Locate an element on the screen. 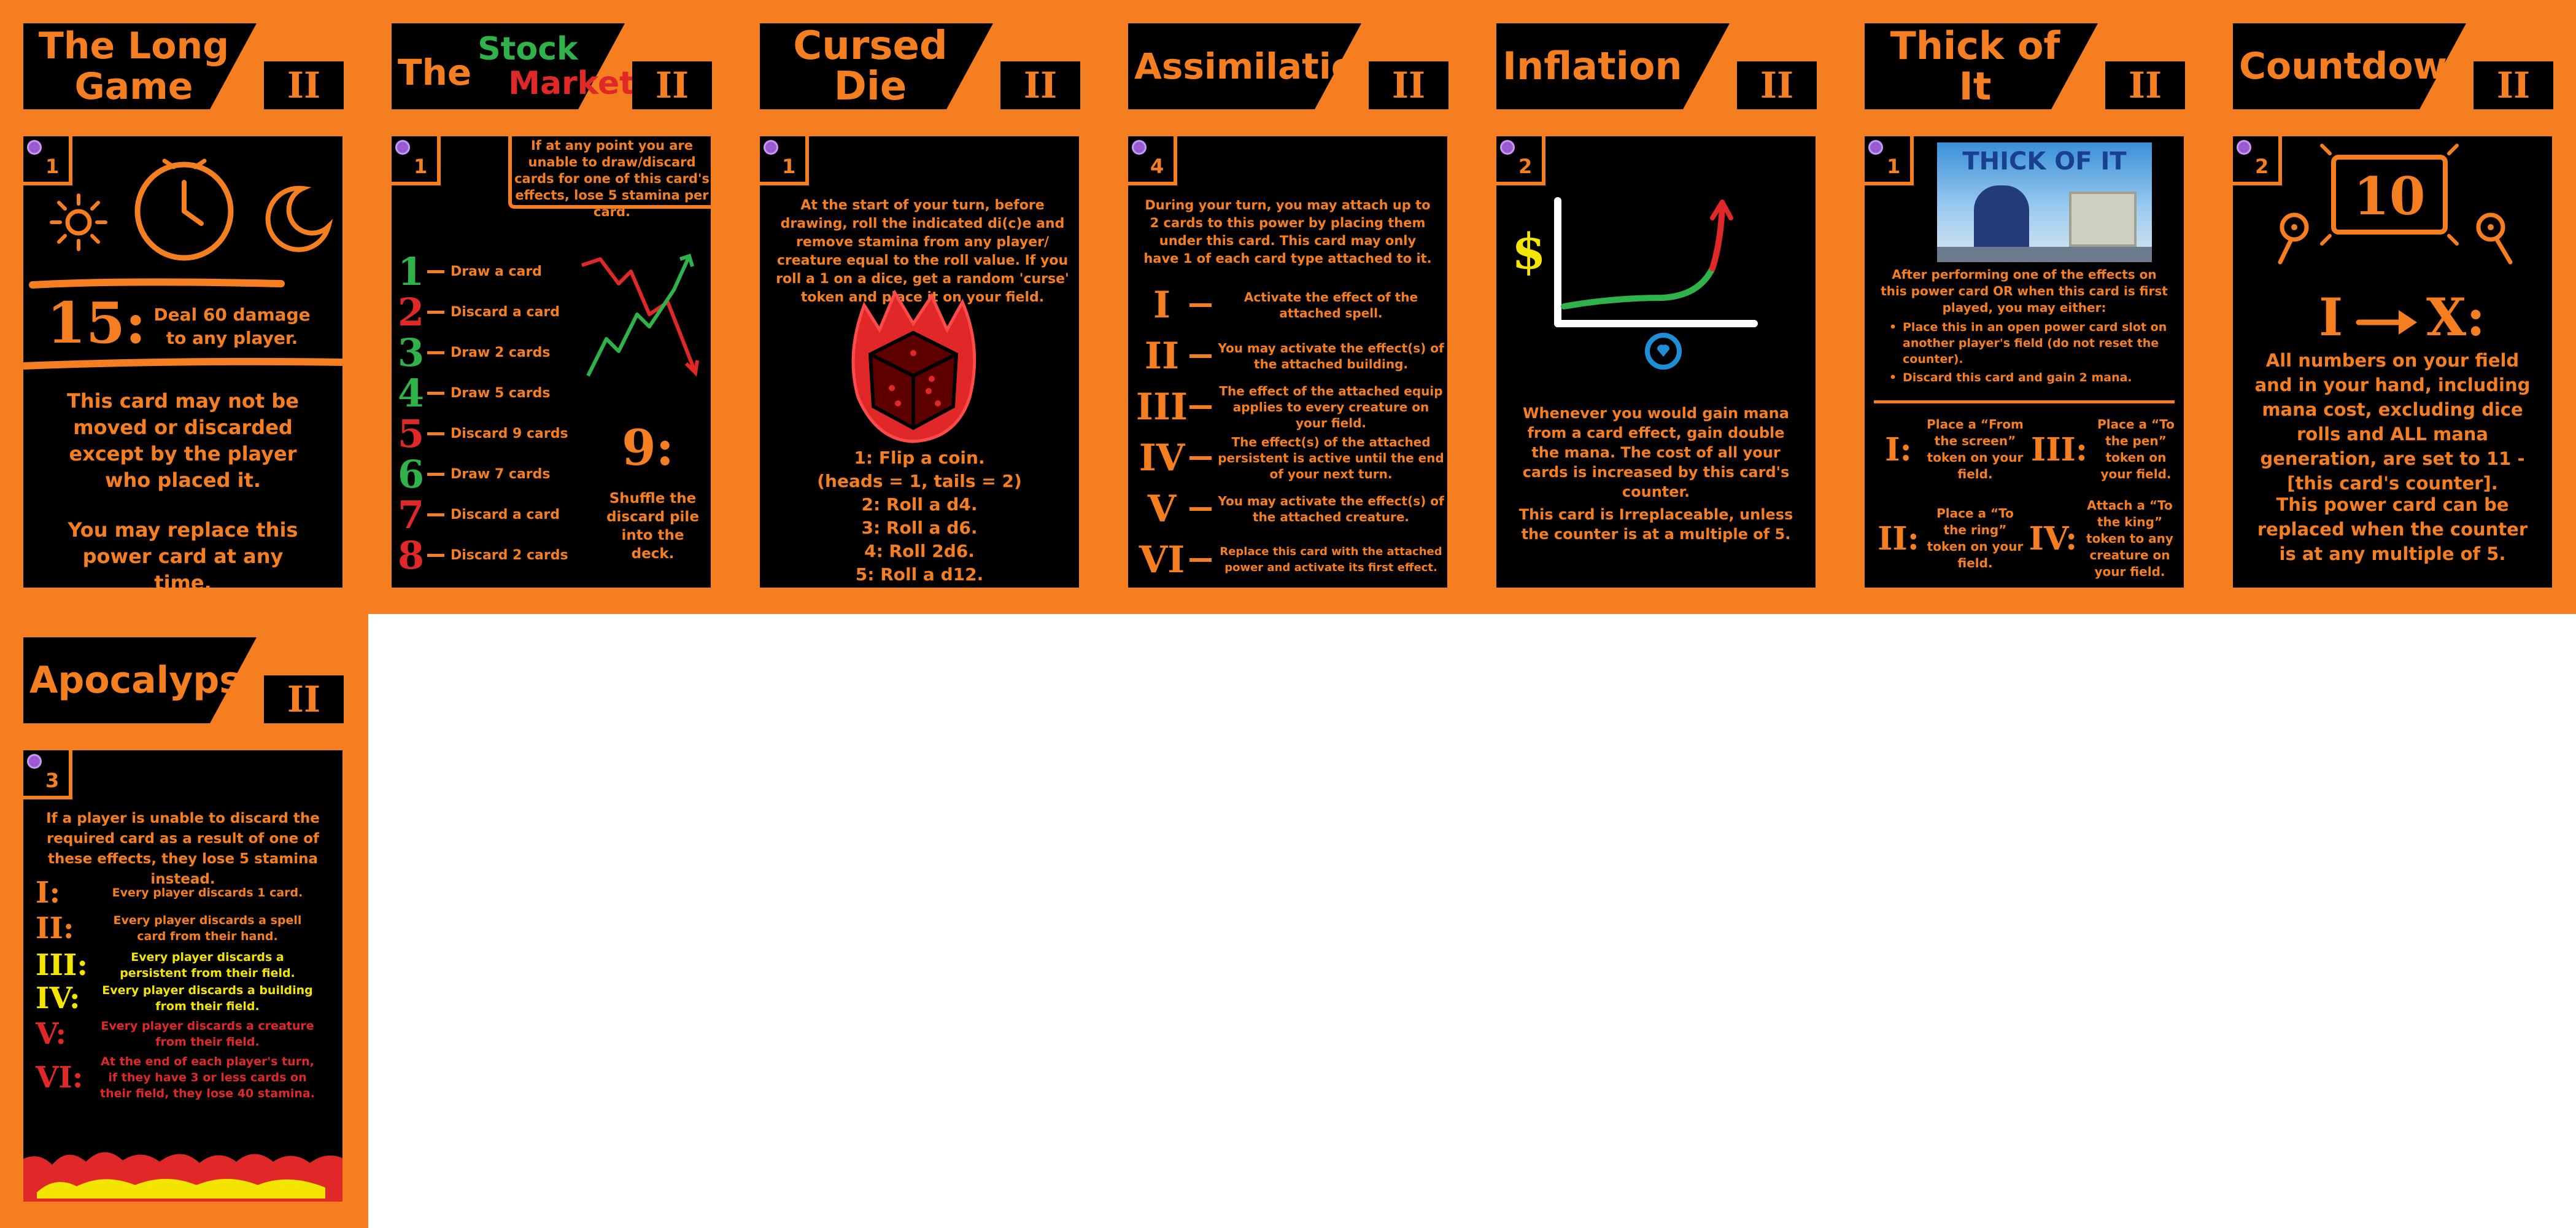 The height and width of the screenshot is (1228, 2576). cost-badge: 3 is located at coordinates (47, 774).